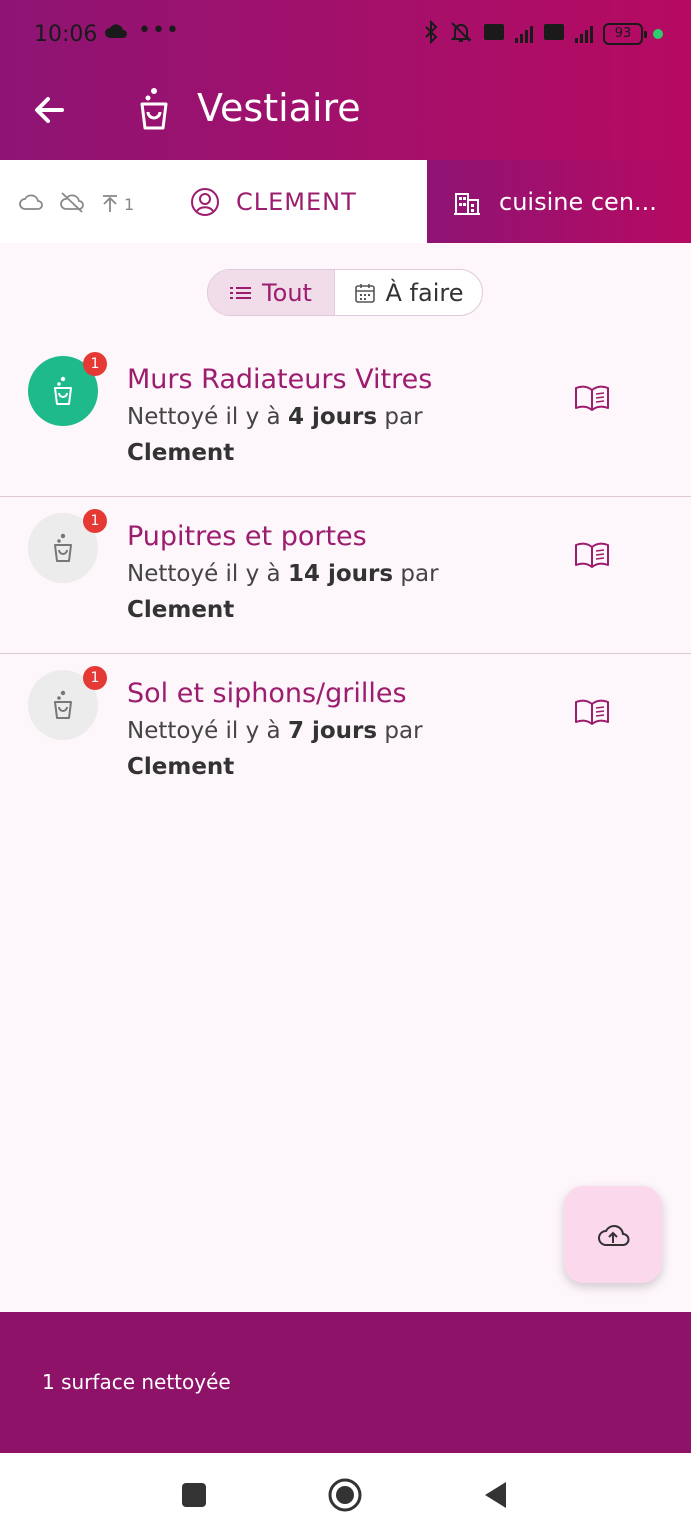 This screenshot has height=1536, width=691. I want to click on recents-button, so click(194, 1497).